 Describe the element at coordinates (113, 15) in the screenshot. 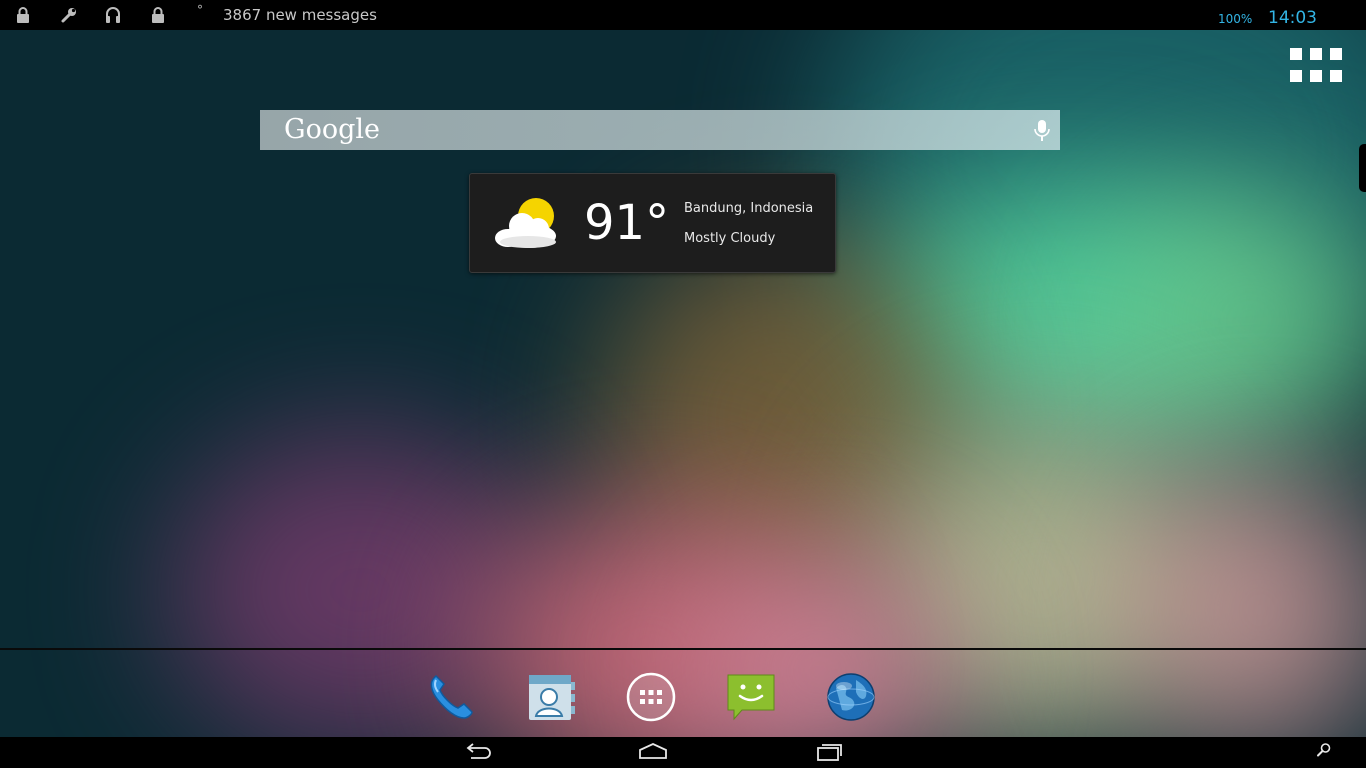

I see `headset-icon` at that location.